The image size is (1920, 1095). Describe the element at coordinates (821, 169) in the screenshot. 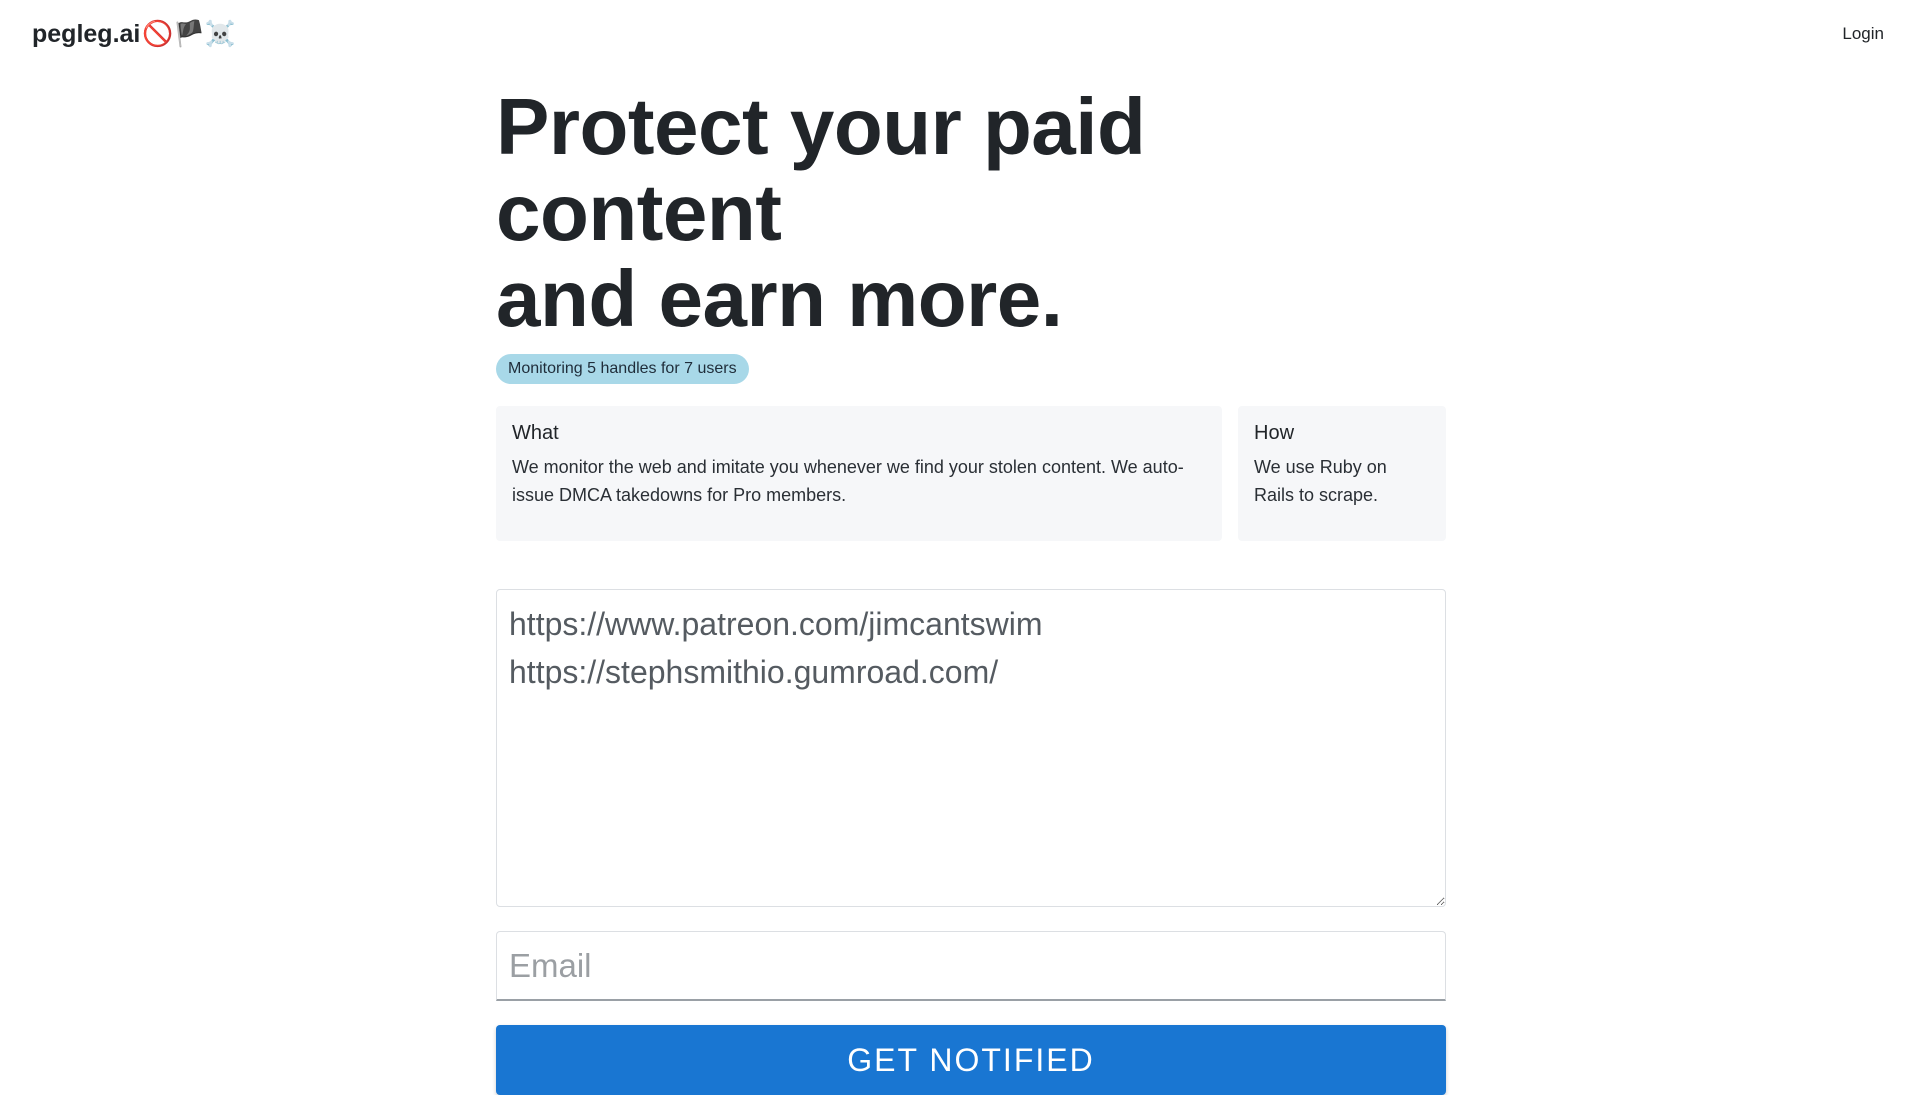

I see `hero-title-line-1: Protect your paid content` at that location.